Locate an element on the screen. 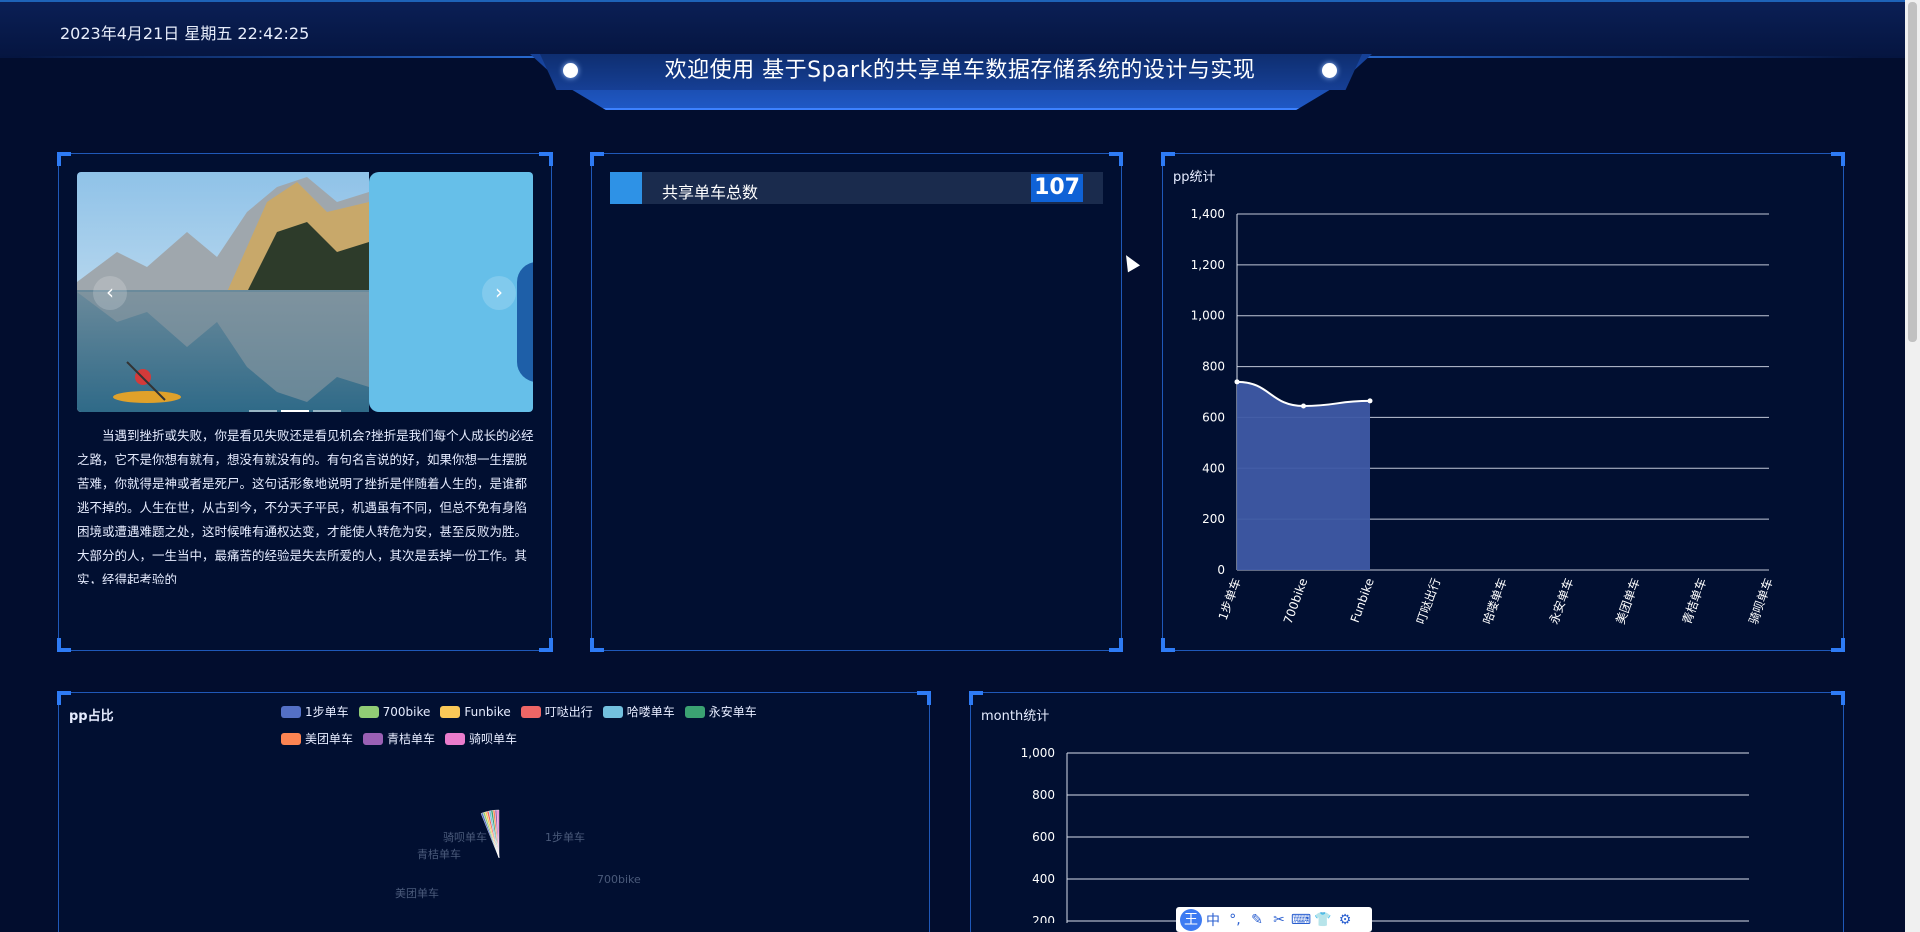  counter-panel: 共享单车总数 107 is located at coordinates (856, 402).